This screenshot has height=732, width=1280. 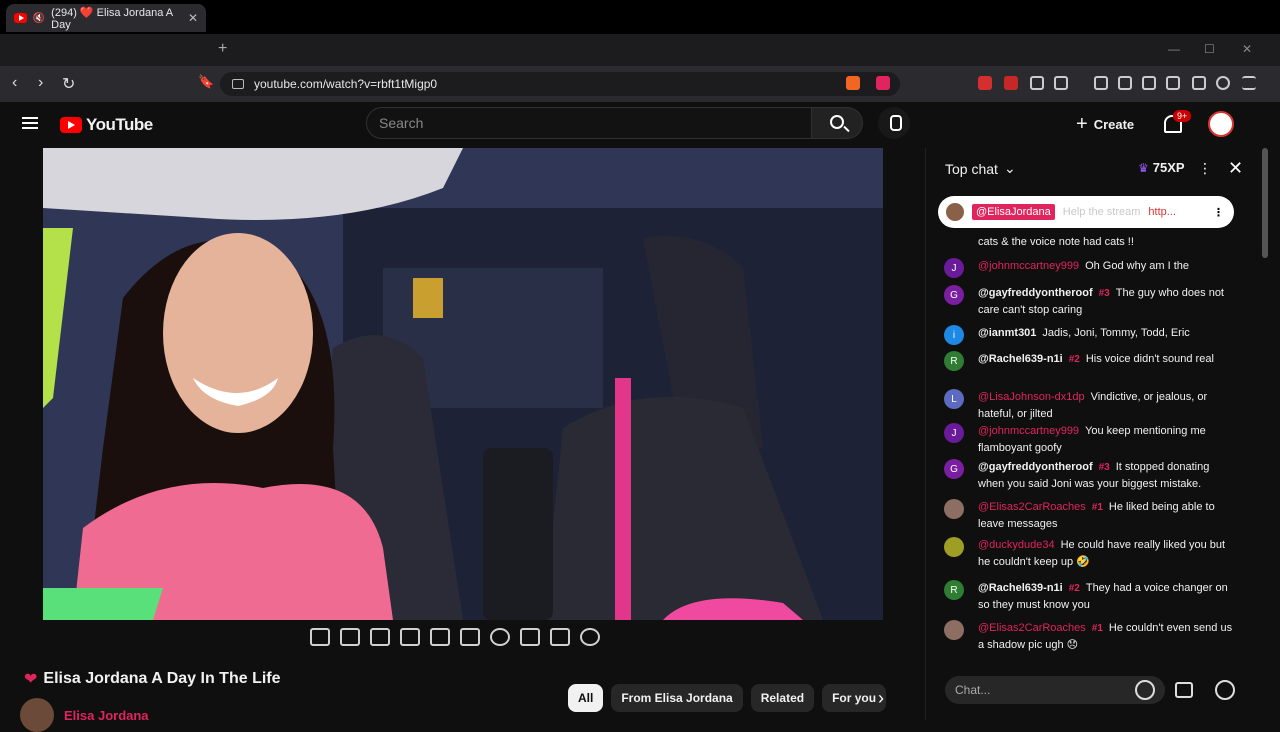 I want to click on loop-icon, so click(x=320, y=637).